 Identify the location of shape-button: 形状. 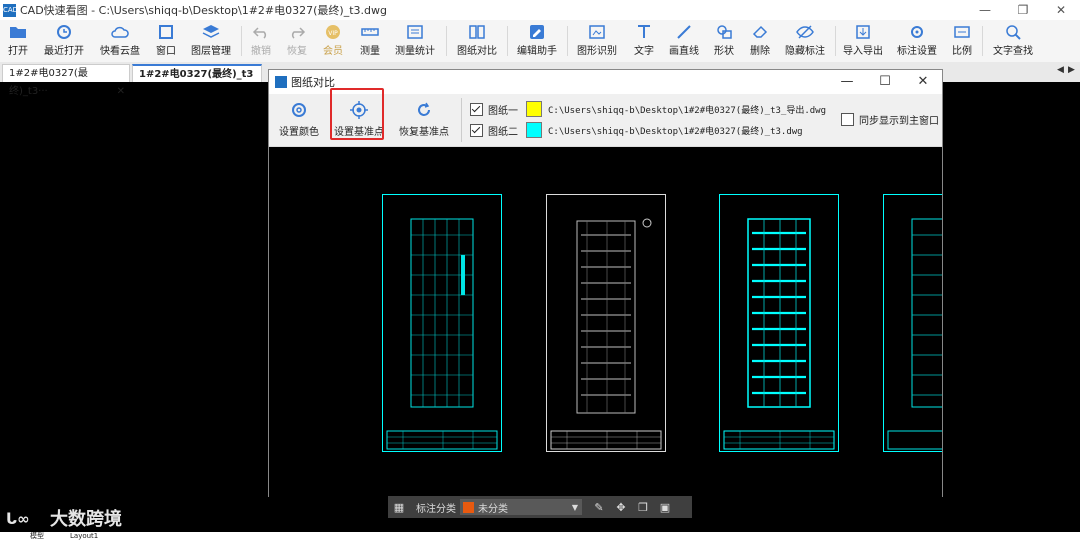
(724, 41).